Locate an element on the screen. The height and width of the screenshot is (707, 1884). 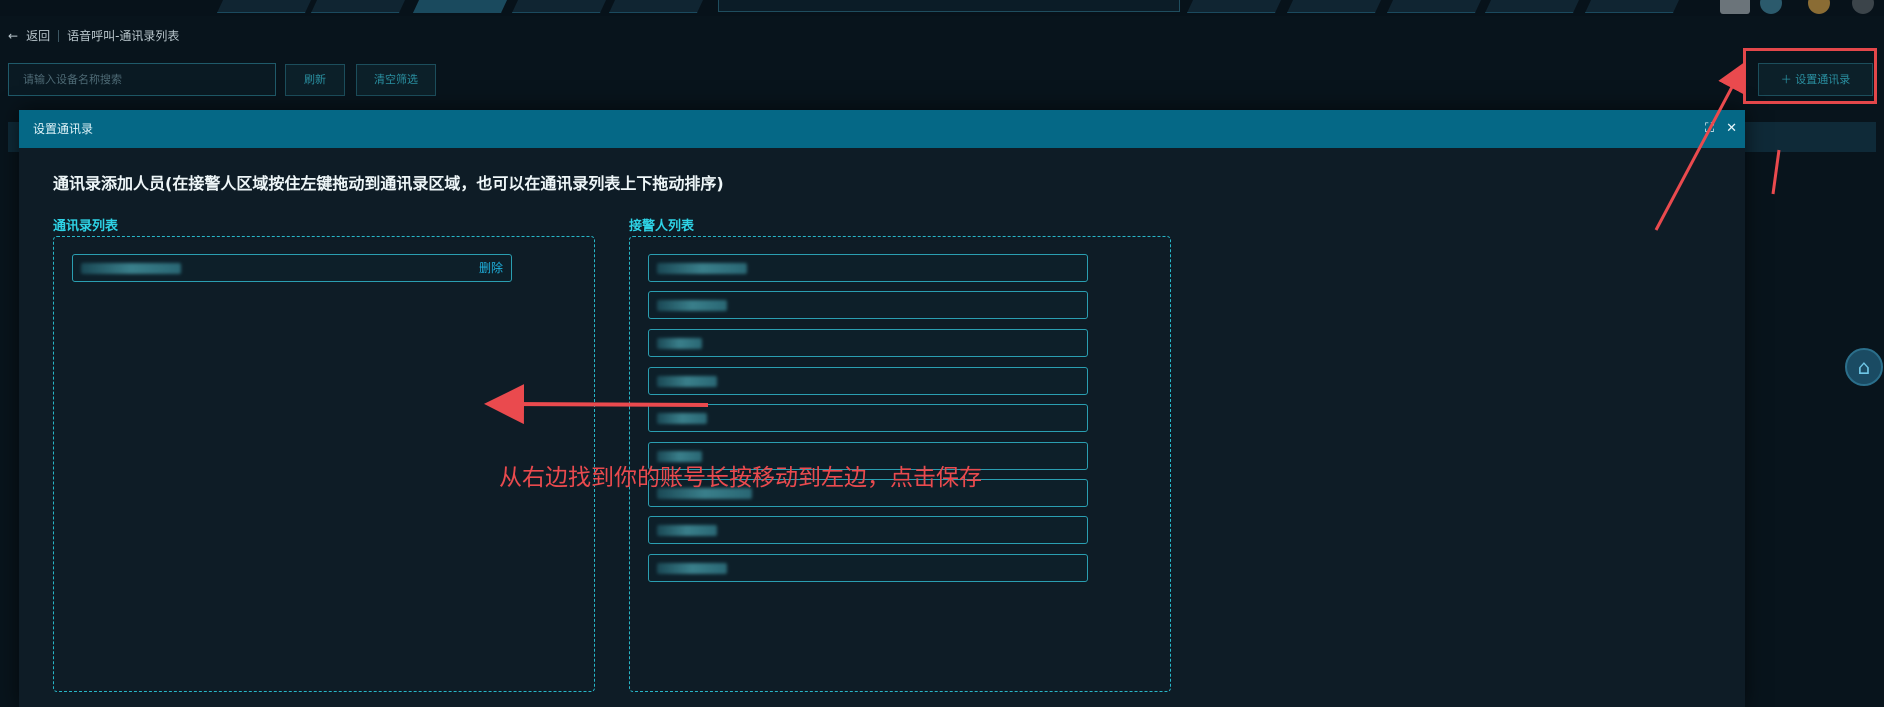
nav-tab-device-management is located at coordinates (460, 6).